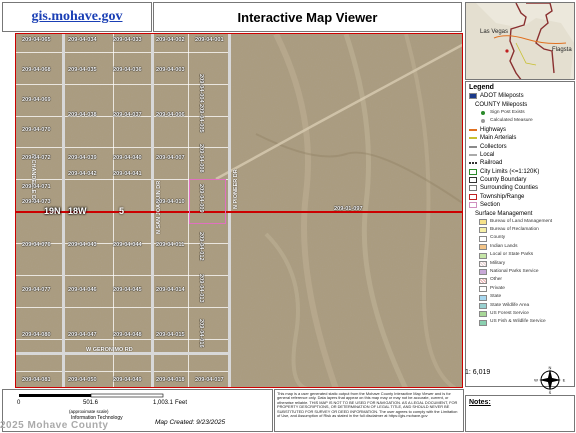  I want to click on road-label-n-san-joaquin: N SAN JOAQUIN DR, so click(159, 207).